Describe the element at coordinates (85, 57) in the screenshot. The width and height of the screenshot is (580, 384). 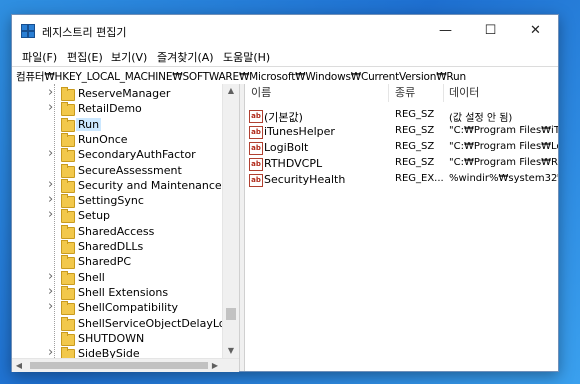
I see `menu-edit: 편집(E)` at that location.